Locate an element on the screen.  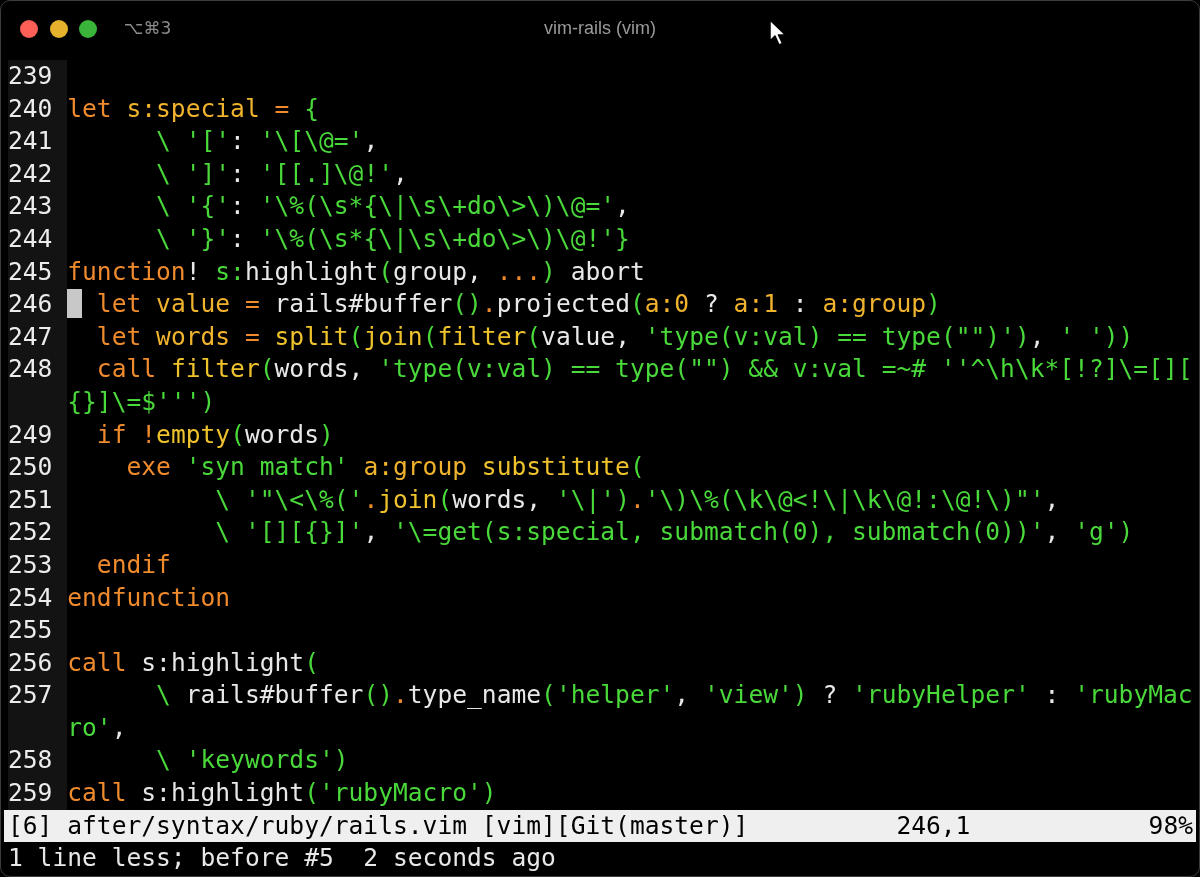
code-line: let value = rails#buffer().projected(a:0 ? a:1 : a:group) is located at coordinates (518, 304).